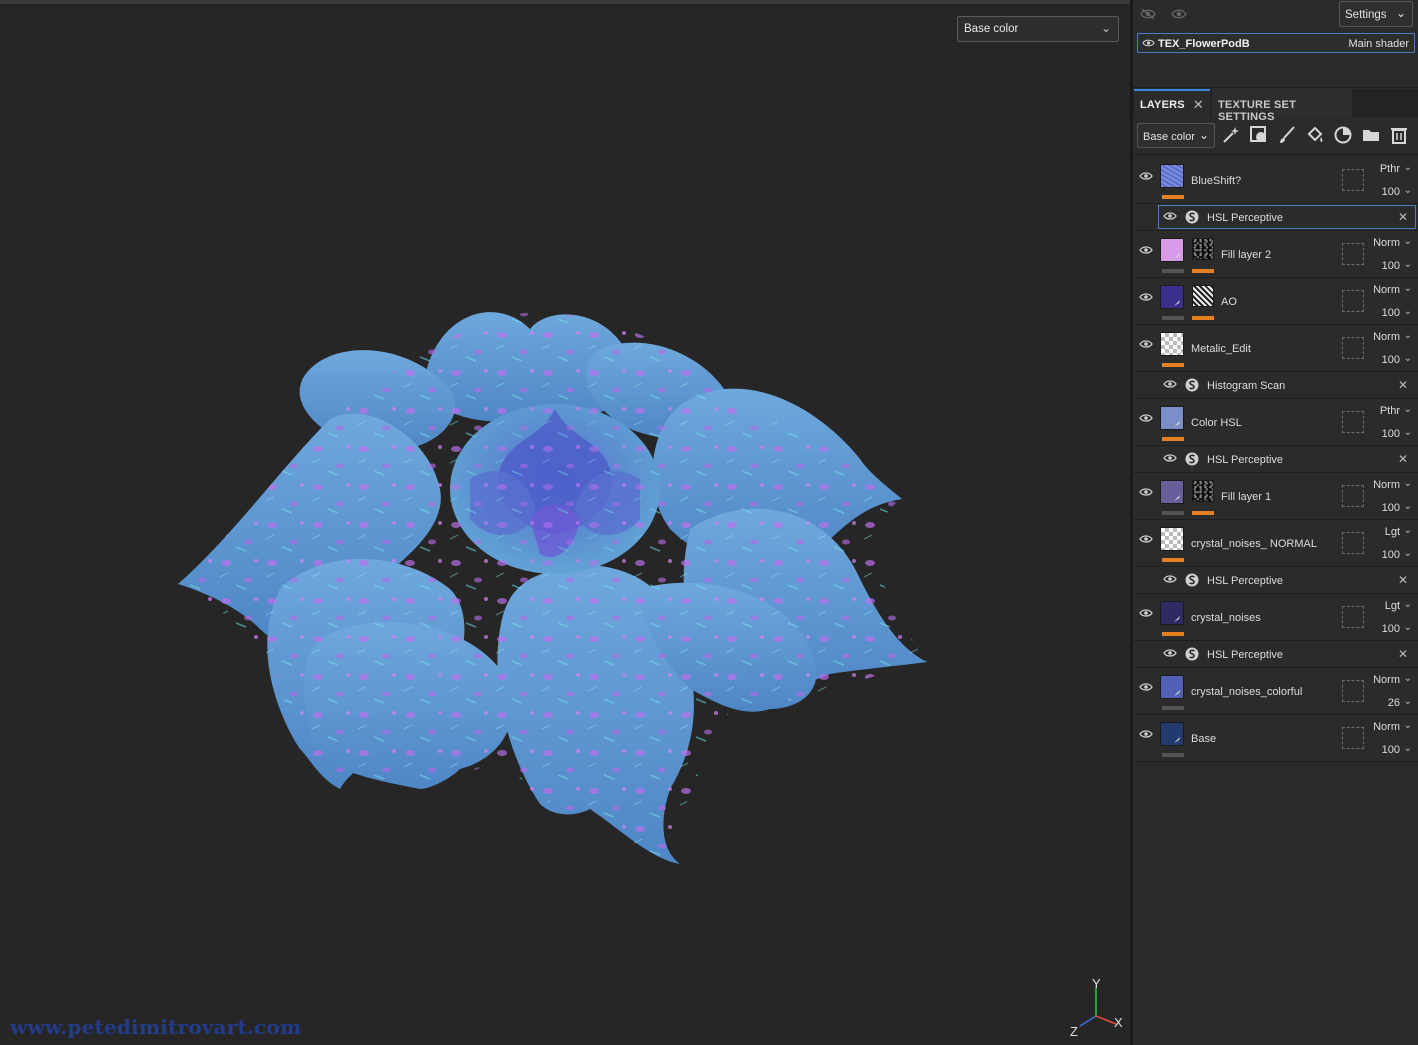  I want to click on layer-row: Base Norm ⌄ 100 ⌄, so click(1275, 738).